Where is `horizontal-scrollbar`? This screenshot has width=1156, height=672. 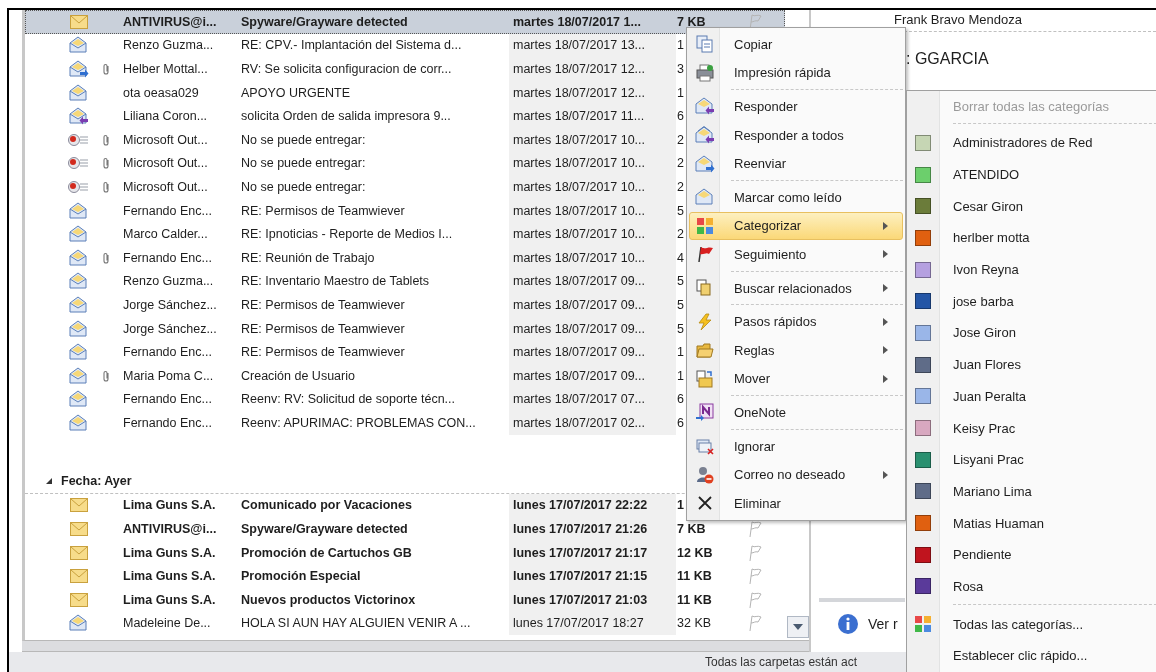 horizontal-scrollbar is located at coordinates (415, 646).